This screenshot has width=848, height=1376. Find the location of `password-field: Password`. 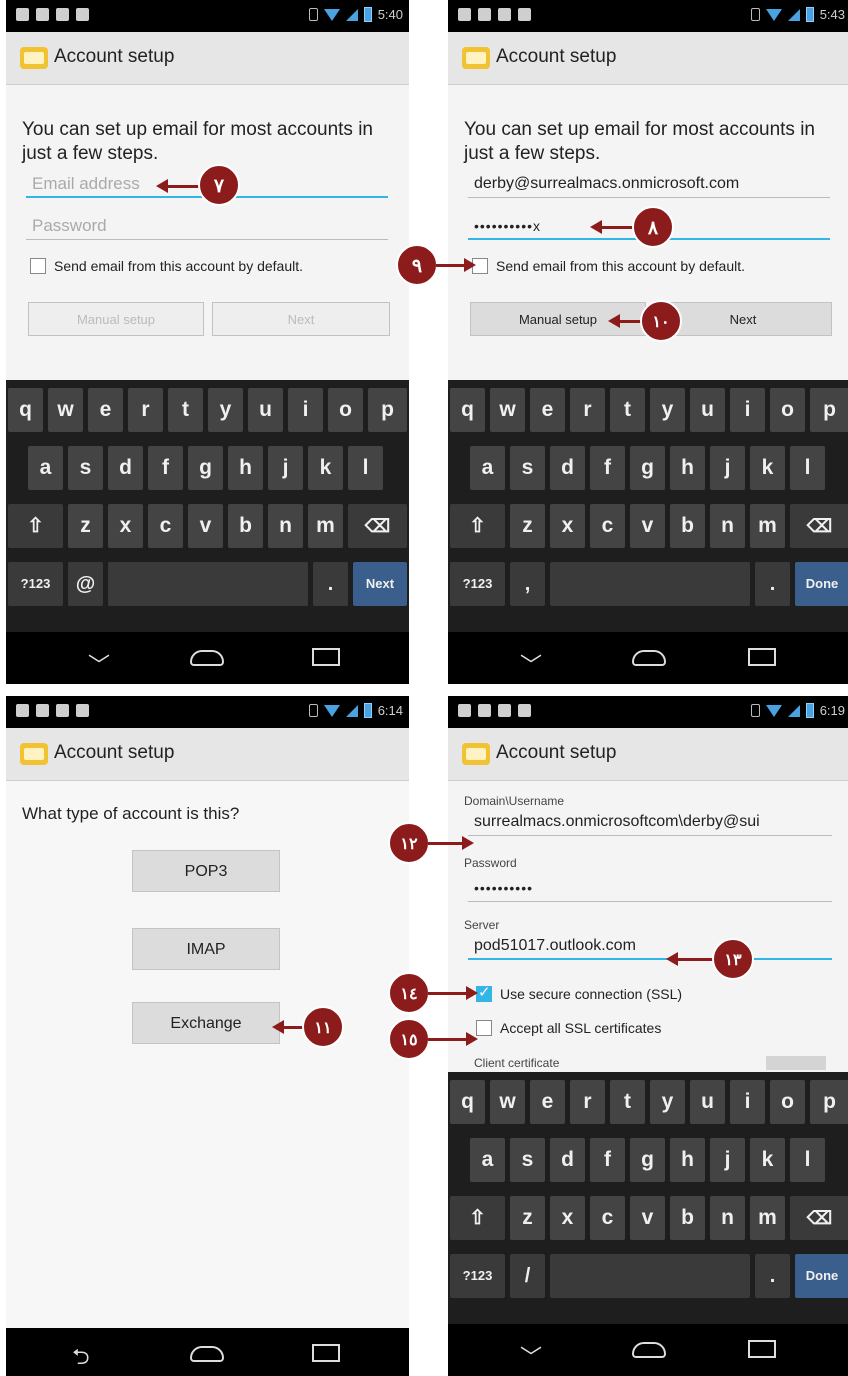

password-field: Password is located at coordinates (207, 226).